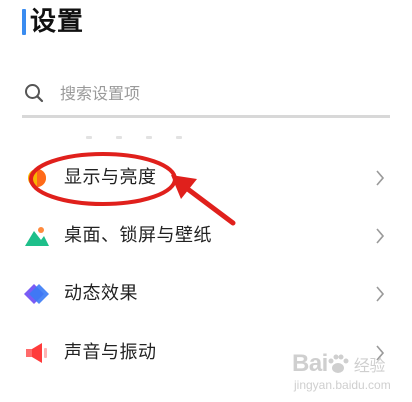 The height and width of the screenshot is (402, 412). I want to click on settings-item-label: 声音与振动, so click(110, 352).